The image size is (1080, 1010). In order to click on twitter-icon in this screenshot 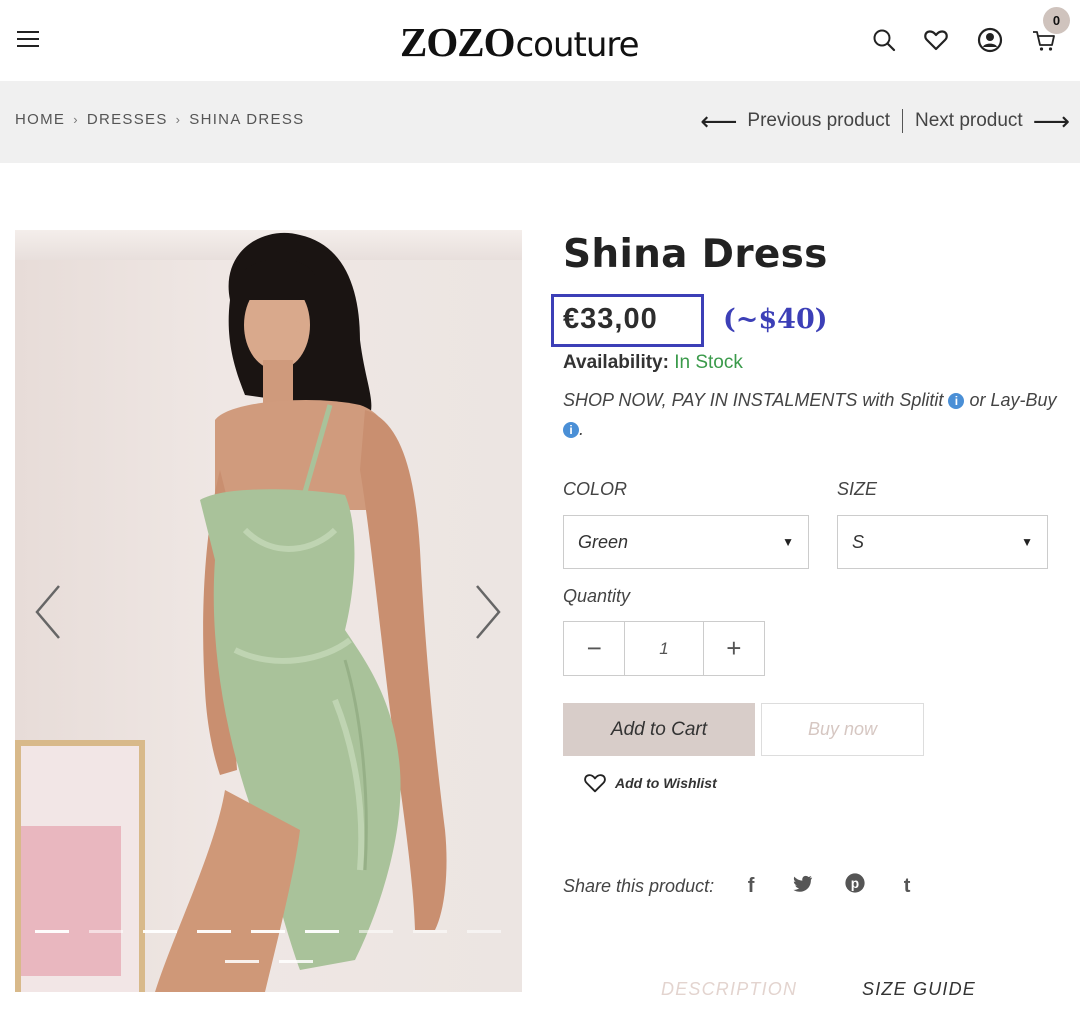, I will do `click(803, 886)`.